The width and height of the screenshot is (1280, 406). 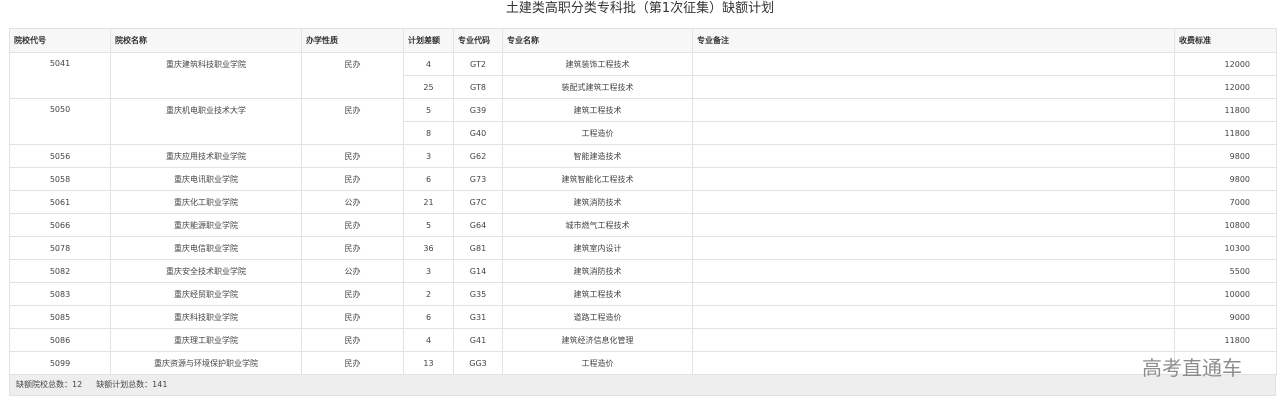 I want to click on nature-cell: 公办, so click(x=352, y=202).